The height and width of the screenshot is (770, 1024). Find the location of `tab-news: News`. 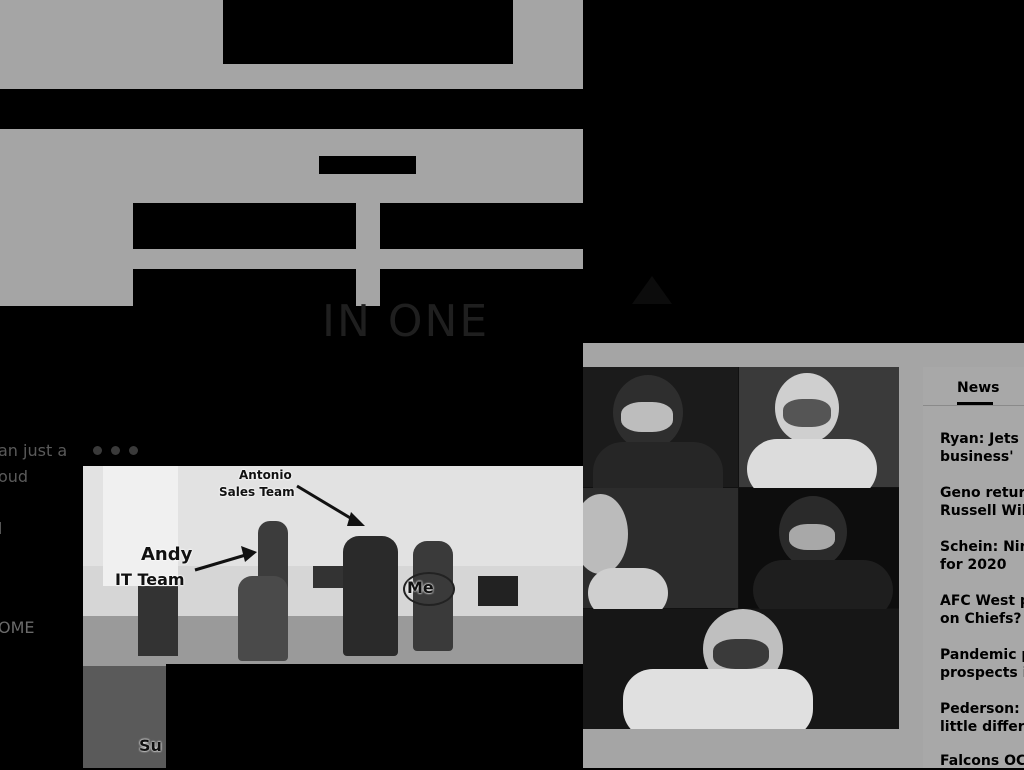

tab-news: News is located at coordinates (978, 388).